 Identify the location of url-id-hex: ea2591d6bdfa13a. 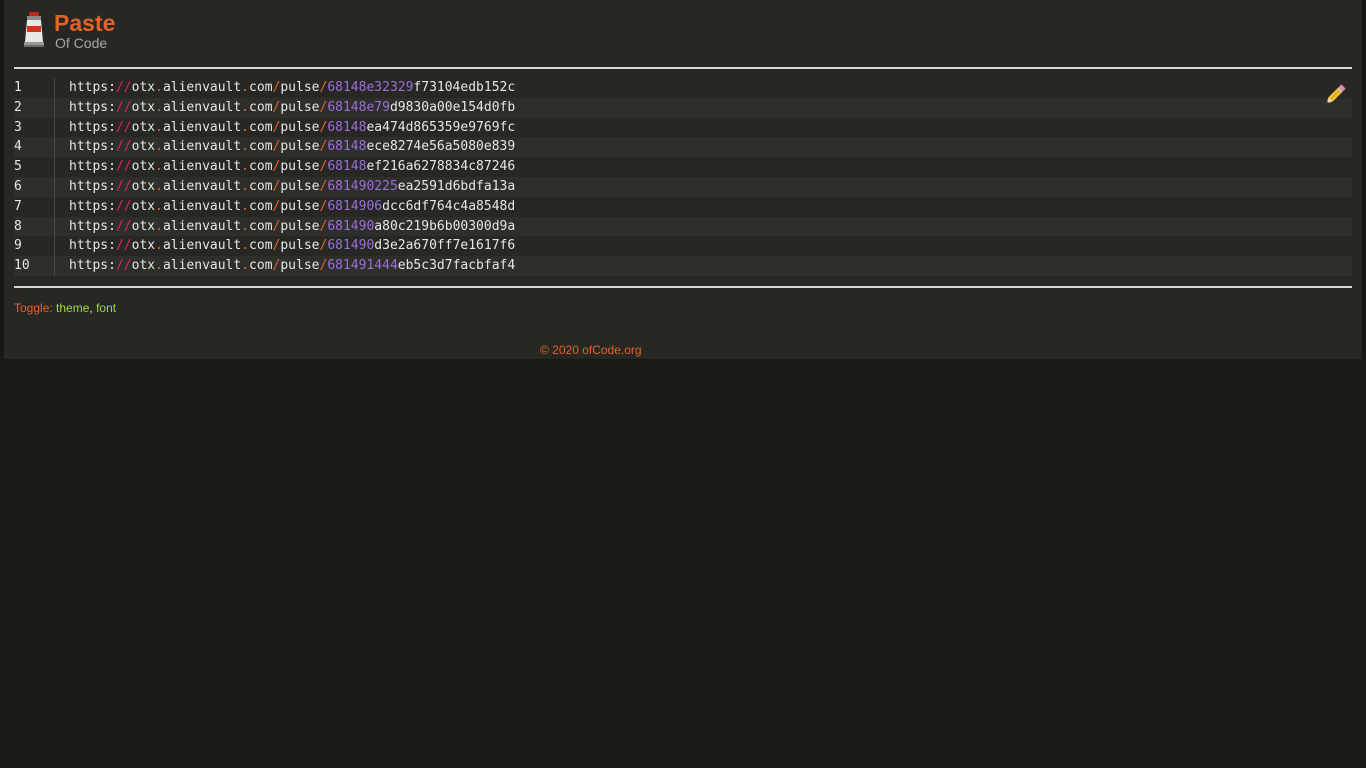
(456, 186).